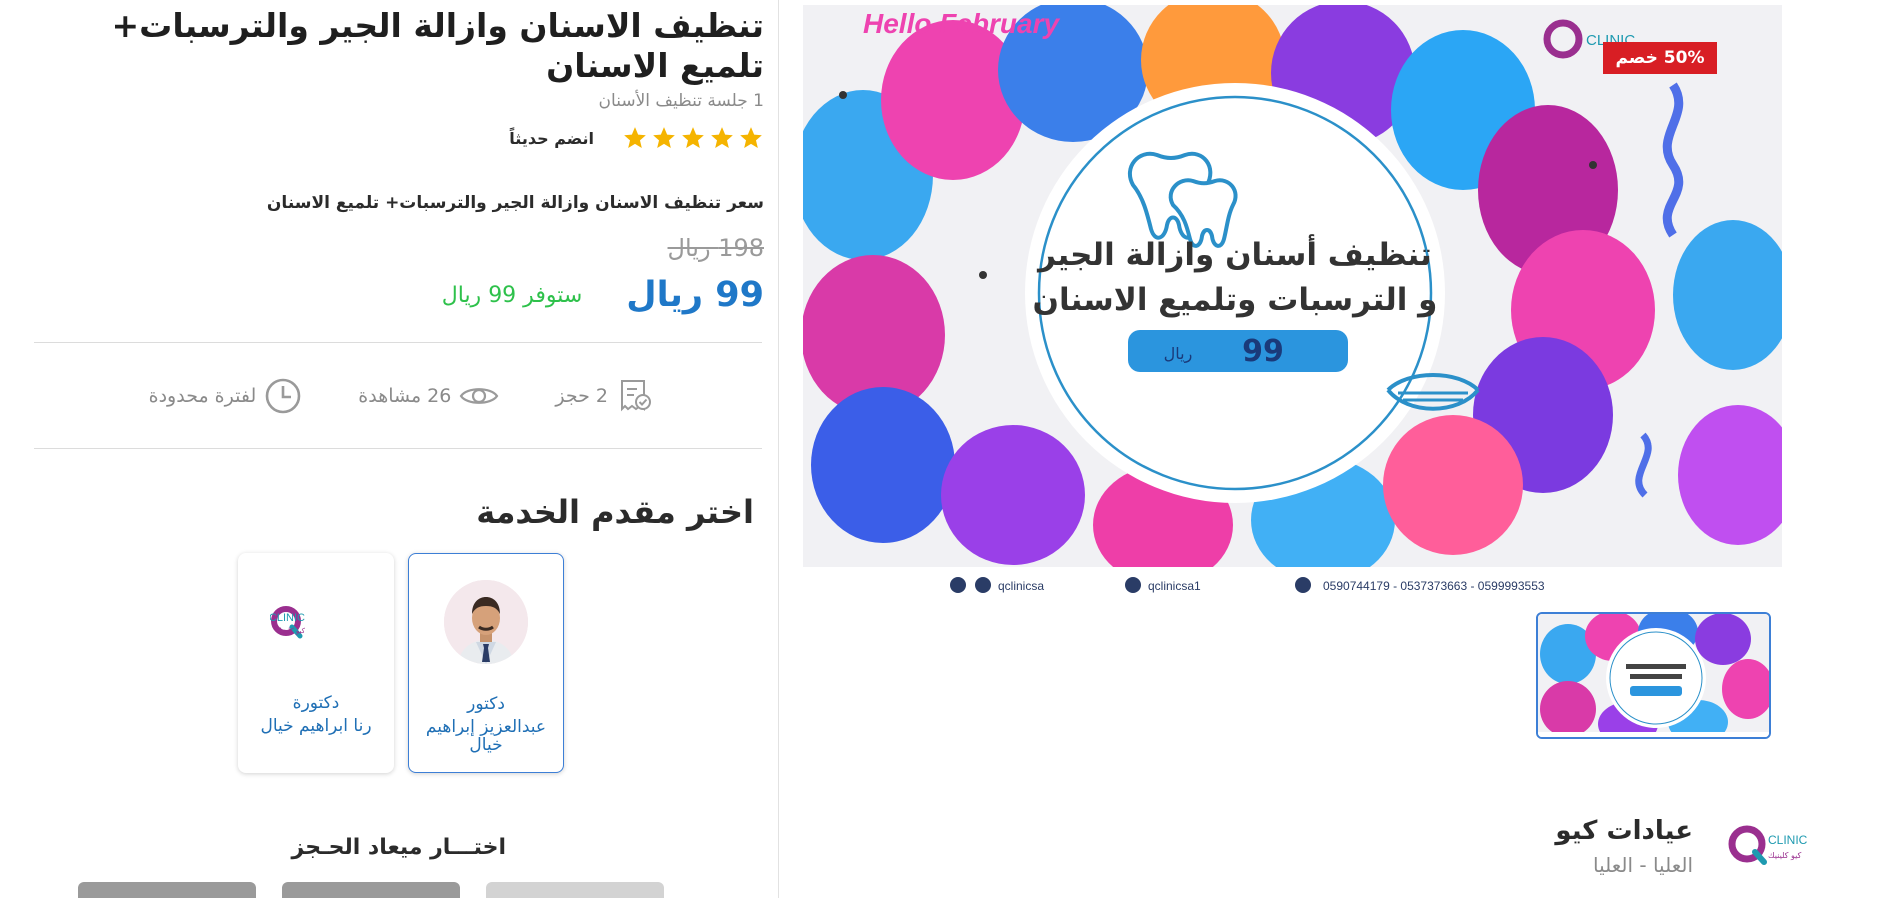 This screenshot has height=898, width=1878. What do you see at coordinates (1178, 354) in the screenshot?
I see `svg-text: ريال` at bounding box center [1178, 354].